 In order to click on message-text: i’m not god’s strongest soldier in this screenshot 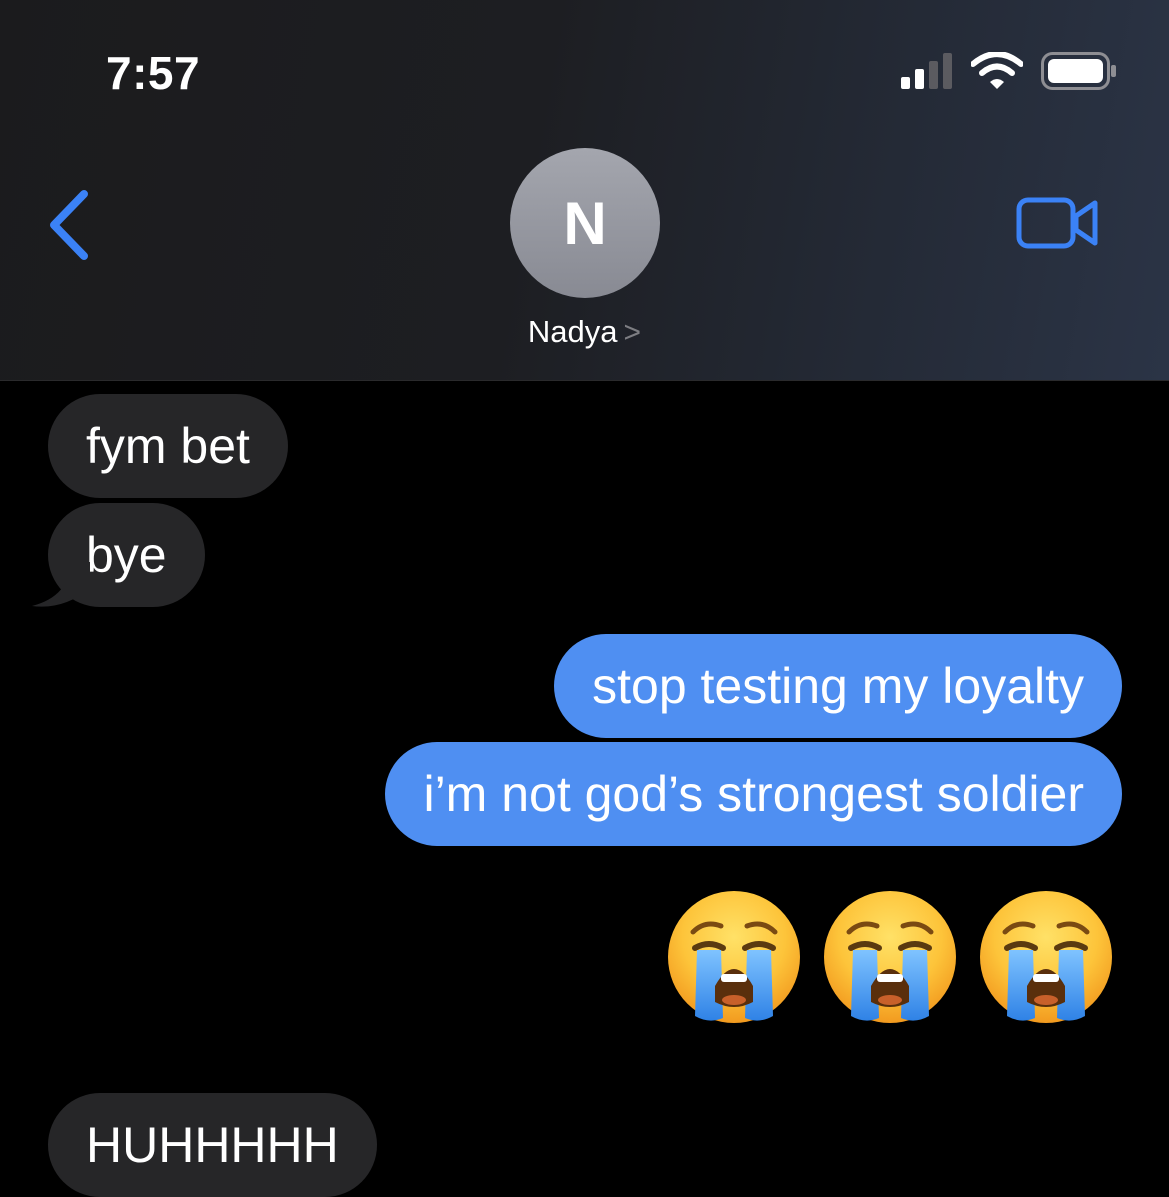, I will do `click(753, 794)`.